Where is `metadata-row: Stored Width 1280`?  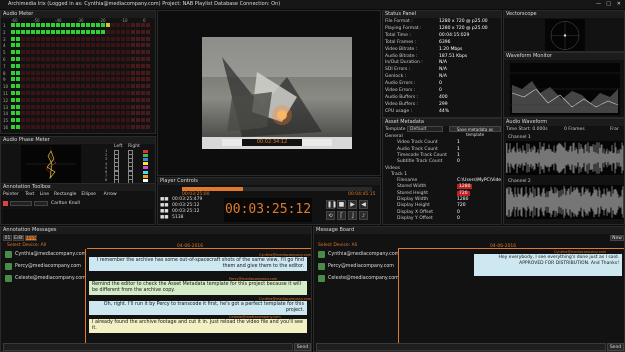 metadata-row: Stored Width 1280 is located at coordinates (443, 187).